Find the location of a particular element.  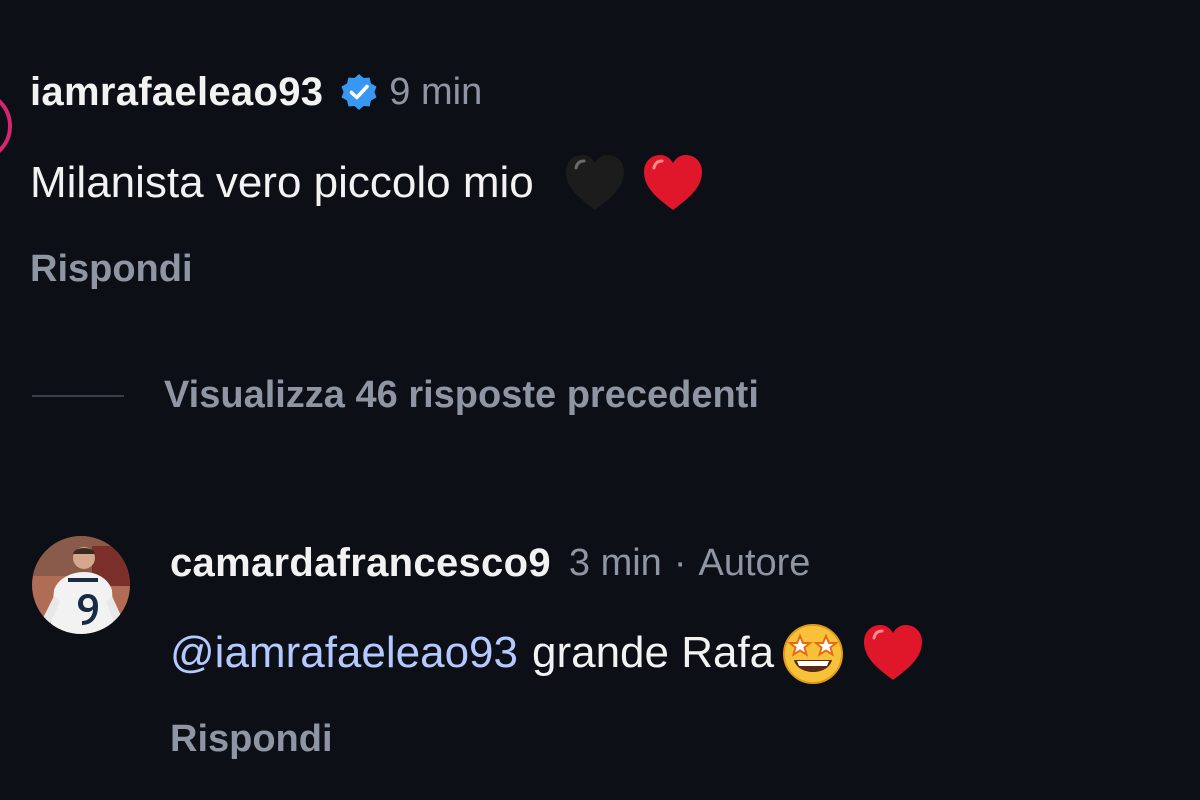

comment-header: camardafrancesco9 3 min · Autore is located at coordinates (490, 563).